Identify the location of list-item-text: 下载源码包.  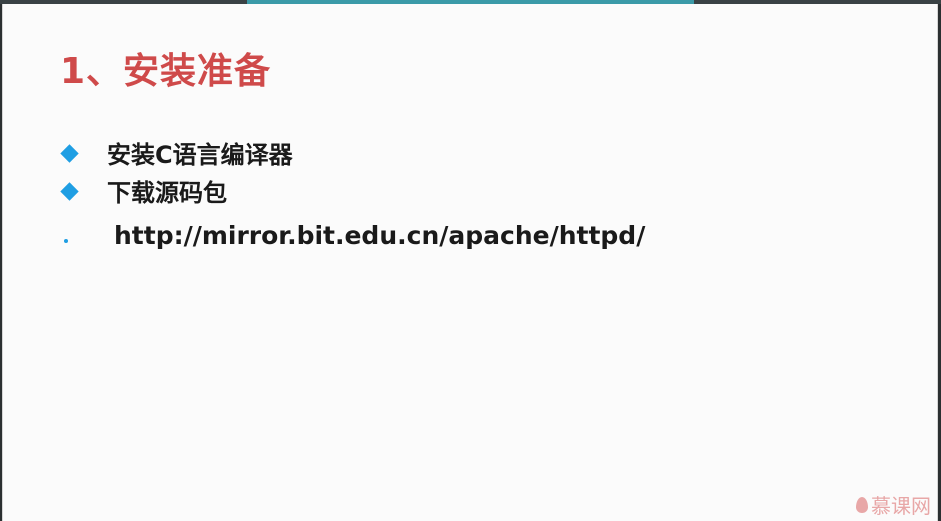
(167, 193).